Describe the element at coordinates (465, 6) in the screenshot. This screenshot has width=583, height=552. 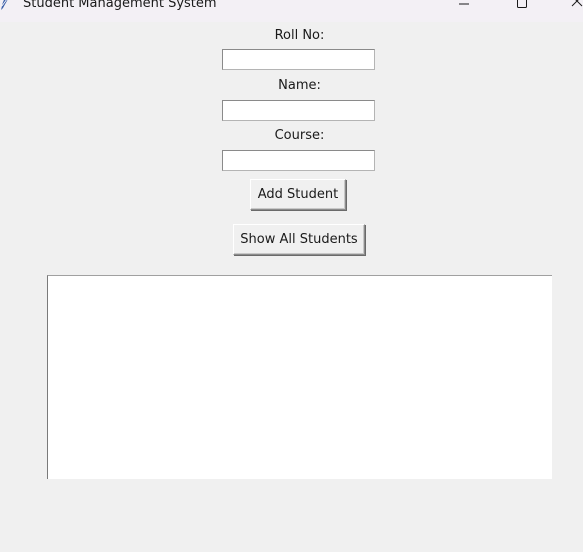
I see `minimize-icon` at that location.